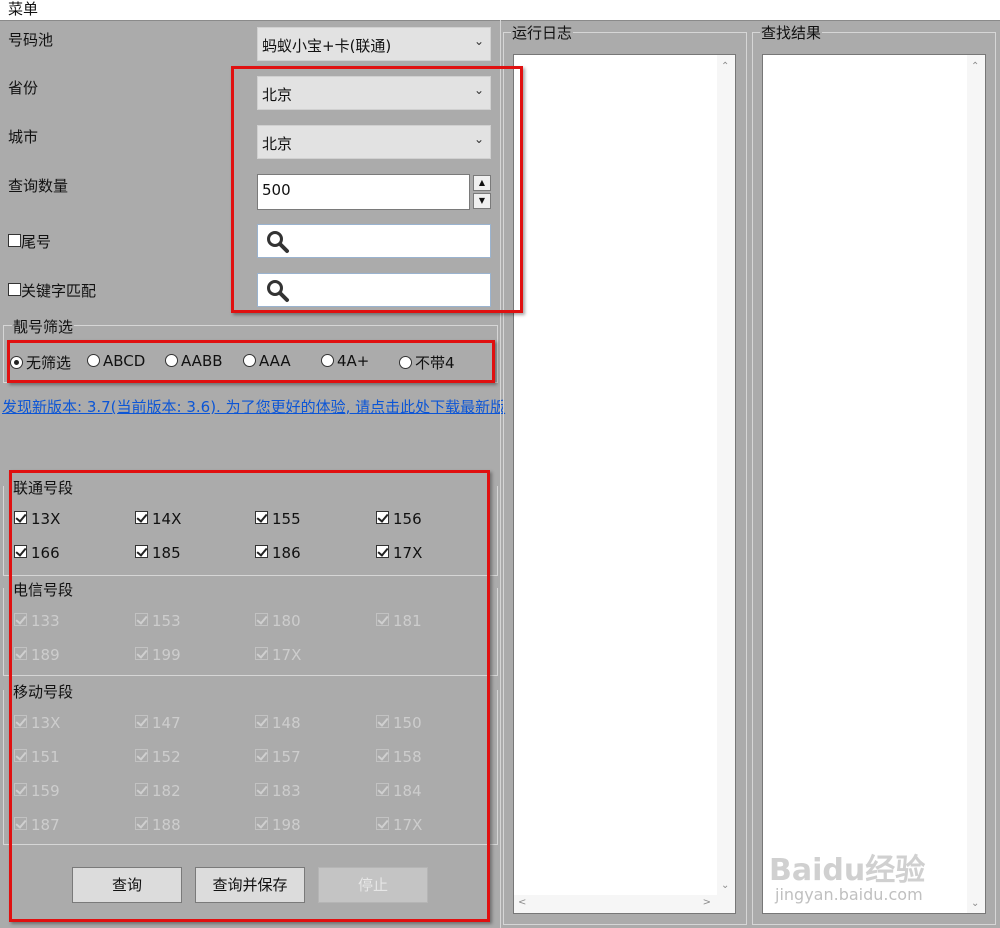 The width and height of the screenshot is (1000, 928). Describe the element at coordinates (847, 870) in the screenshot. I see `watermark-logo: Baidu经验` at that location.